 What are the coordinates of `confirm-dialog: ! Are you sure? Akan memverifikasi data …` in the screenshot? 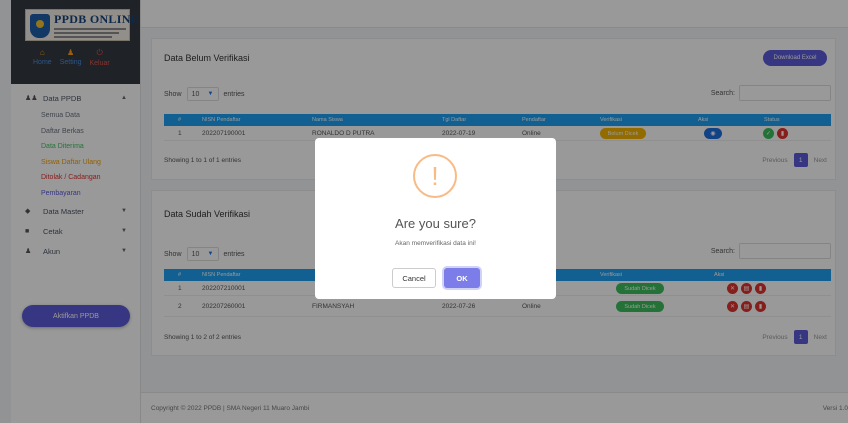 It's located at (435, 218).